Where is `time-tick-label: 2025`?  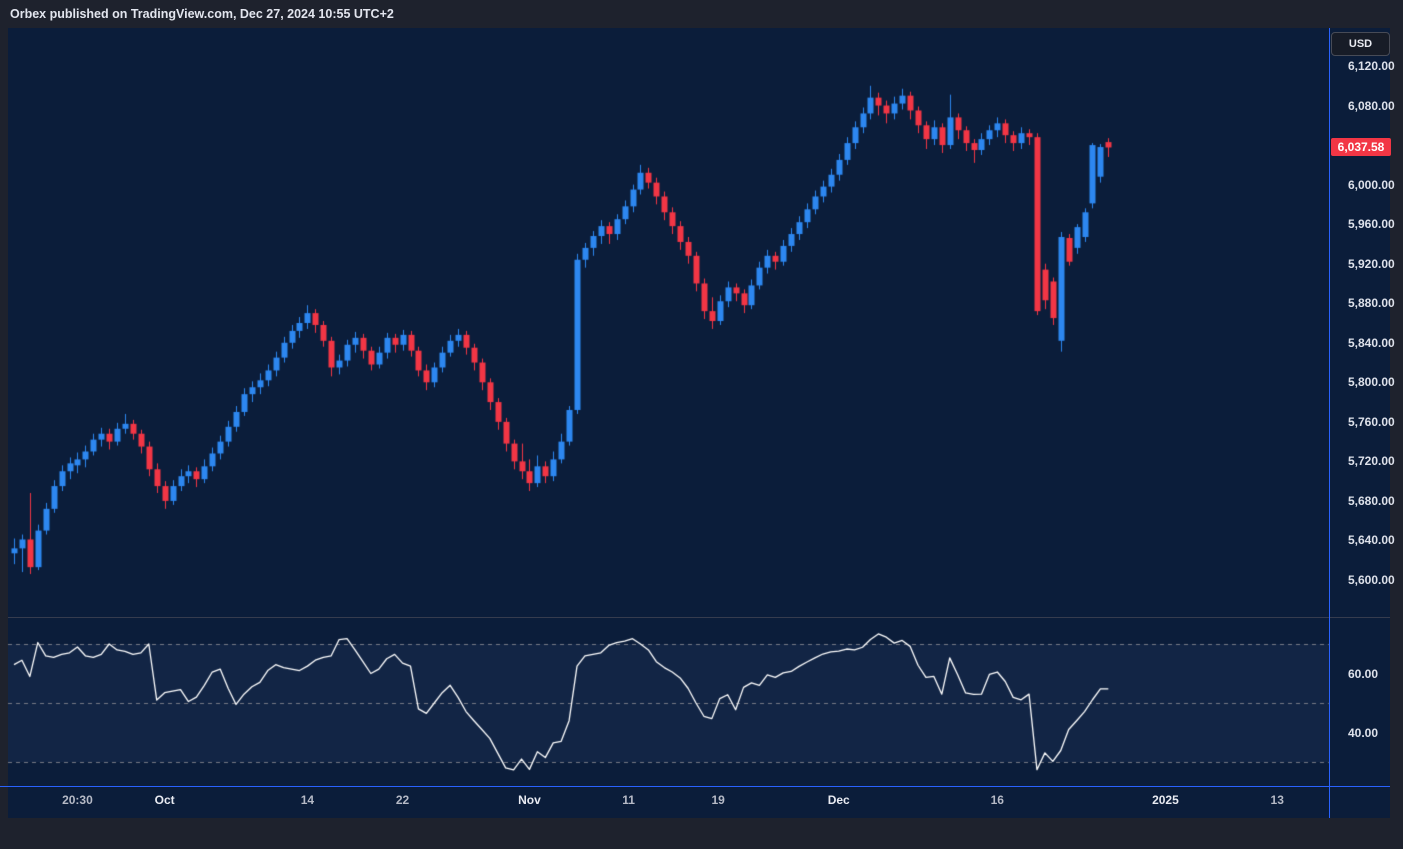
time-tick-label: 2025 is located at coordinates (1165, 800).